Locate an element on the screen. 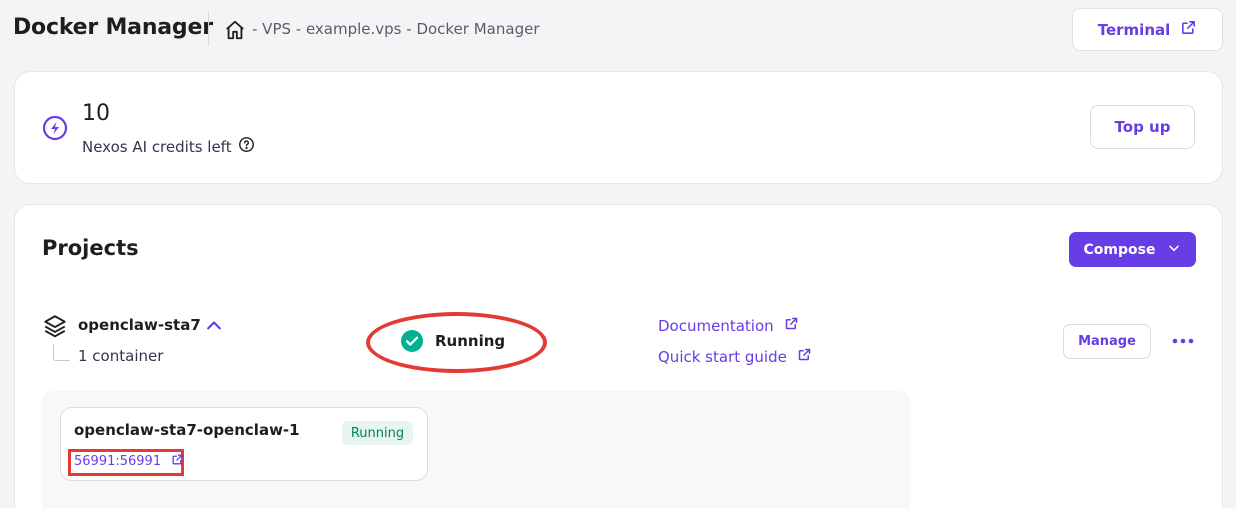  status-badge: Running is located at coordinates (377, 433).